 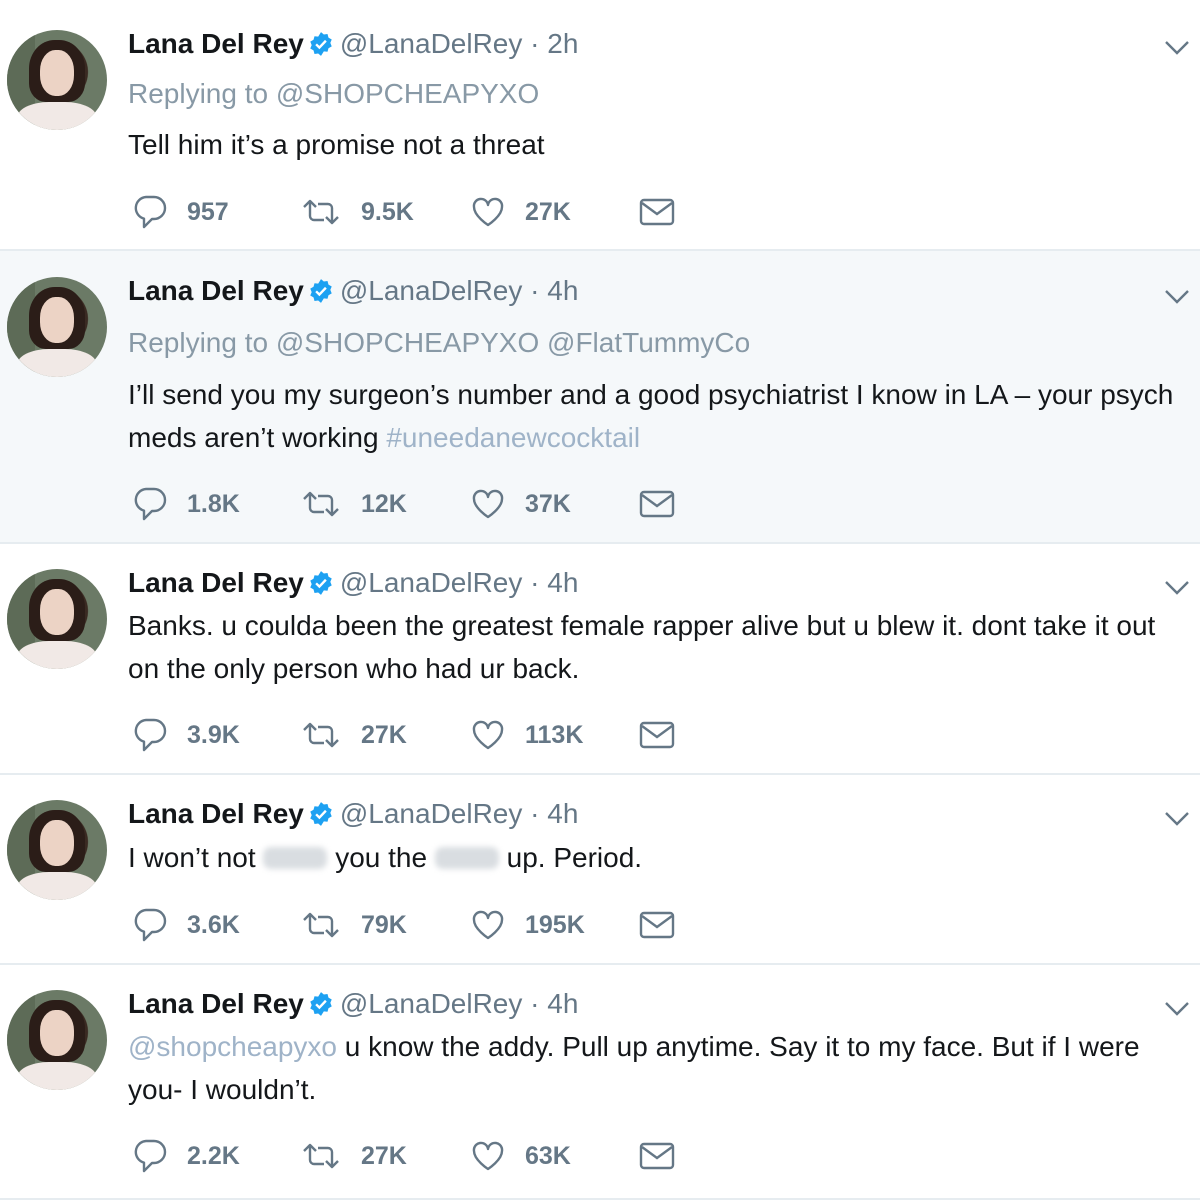 What do you see at coordinates (354, 925) in the screenshot?
I see `retweet-button: 79K` at bounding box center [354, 925].